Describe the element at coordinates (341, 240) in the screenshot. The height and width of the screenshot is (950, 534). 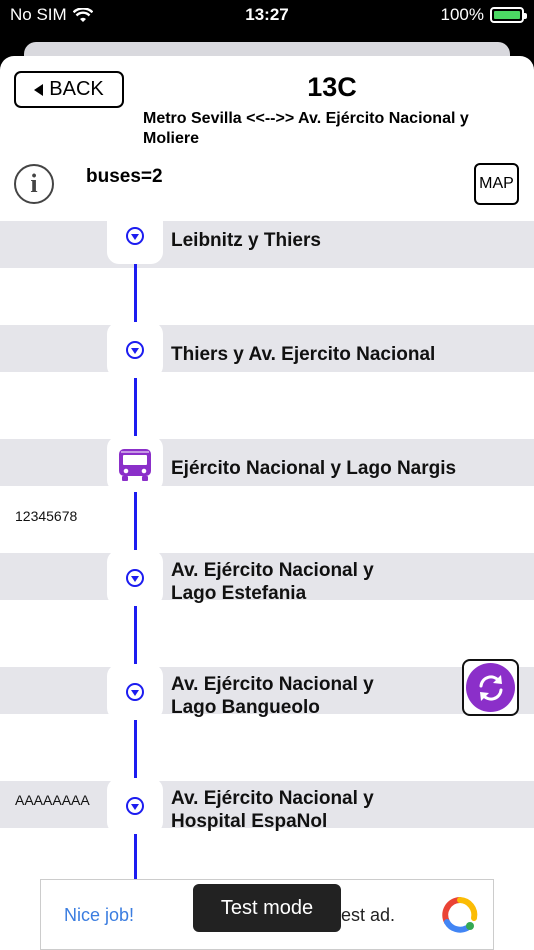
I see `stop-name: Leibnitz y Thiers` at that location.